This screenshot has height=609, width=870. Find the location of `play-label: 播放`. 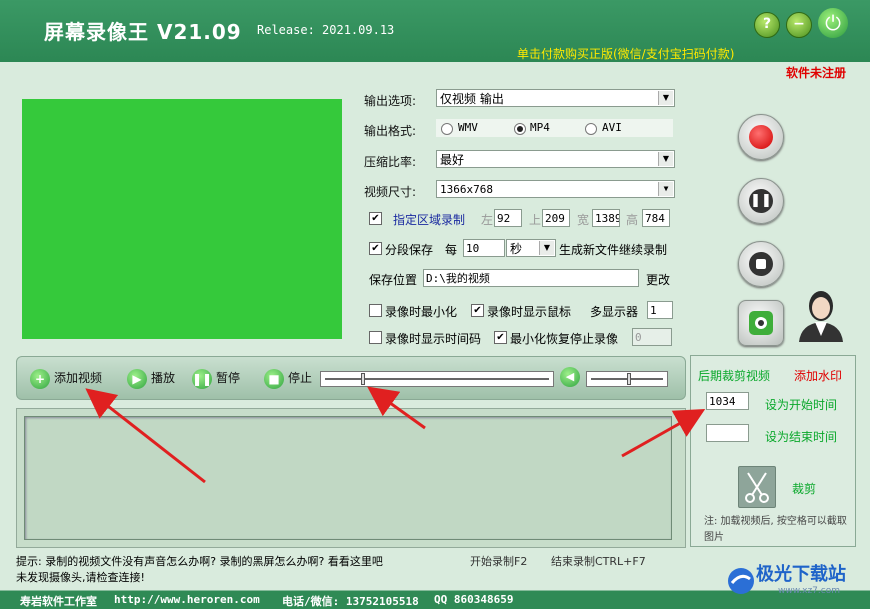

play-label: 播放 is located at coordinates (163, 378).